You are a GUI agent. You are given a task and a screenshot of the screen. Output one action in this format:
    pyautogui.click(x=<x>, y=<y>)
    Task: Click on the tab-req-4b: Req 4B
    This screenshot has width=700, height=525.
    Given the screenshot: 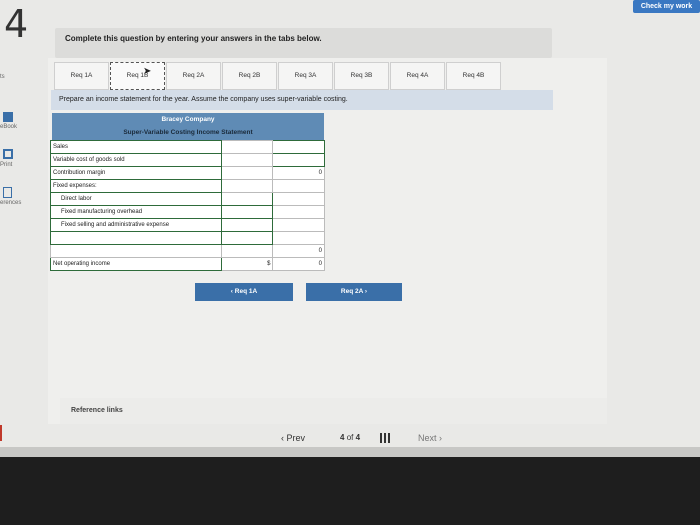 What is the action you would take?
    pyautogui.click(x=473, y=76)
    